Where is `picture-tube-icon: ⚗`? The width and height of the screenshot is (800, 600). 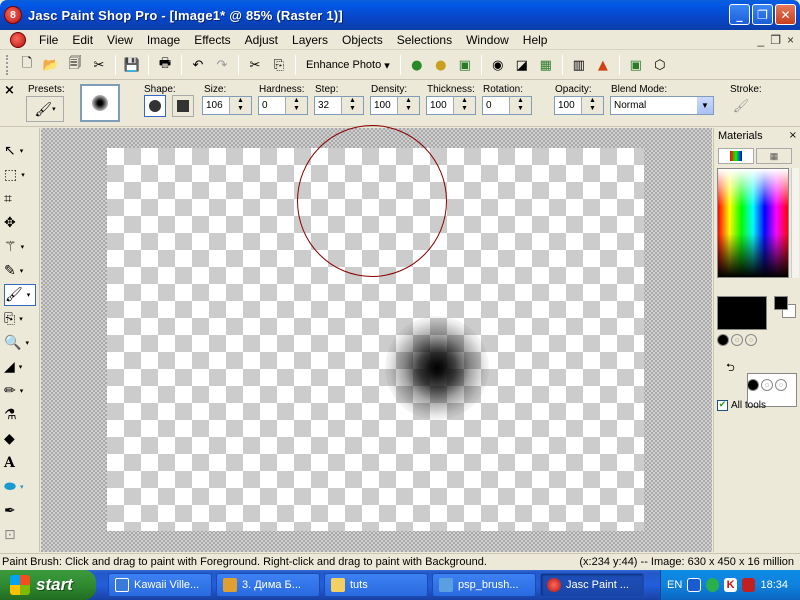 picture-tube-icon: ⚗ is located at coordinates (20, 415).